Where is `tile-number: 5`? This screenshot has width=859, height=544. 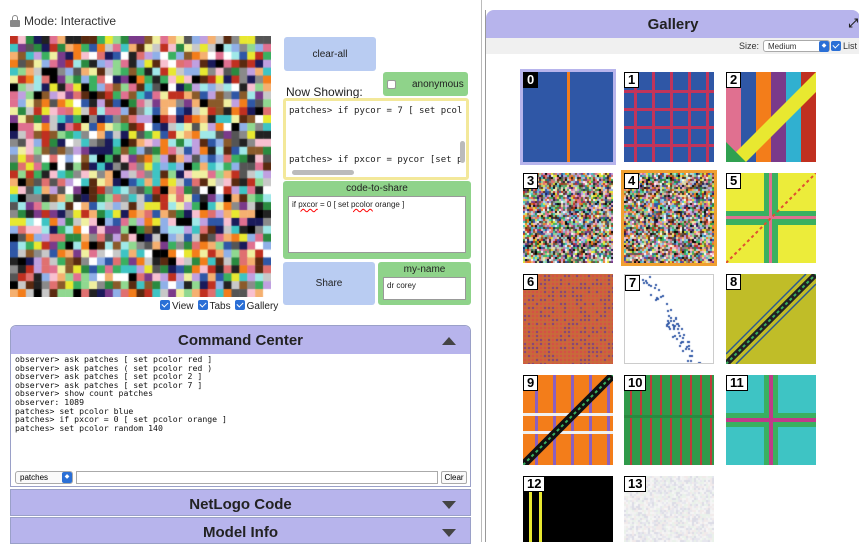
tile-number: 5 is located at coordinates (734, 181).